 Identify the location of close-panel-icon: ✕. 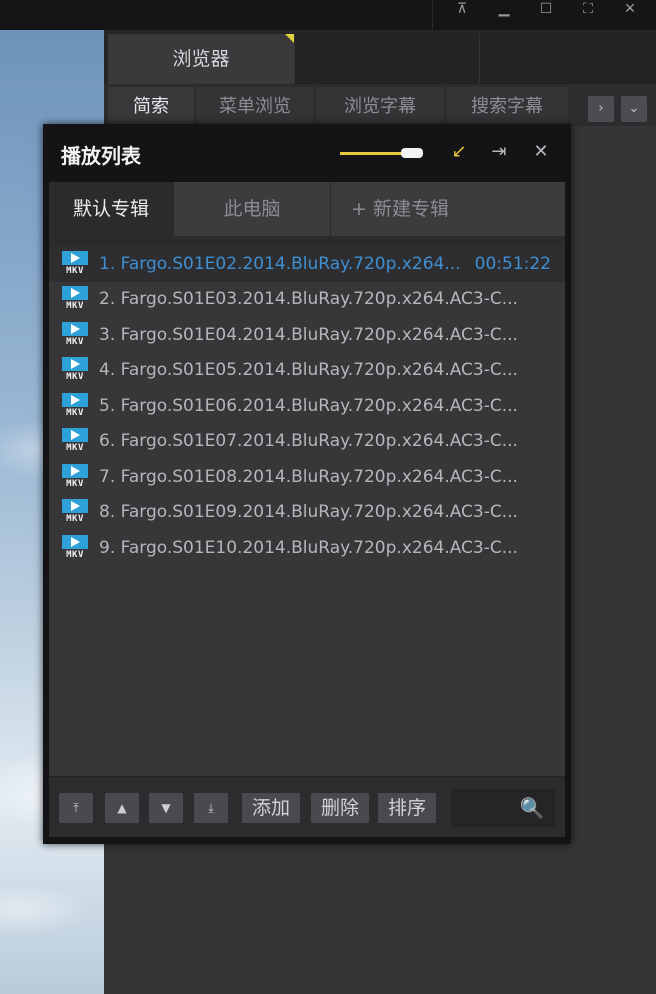
(541, 152).